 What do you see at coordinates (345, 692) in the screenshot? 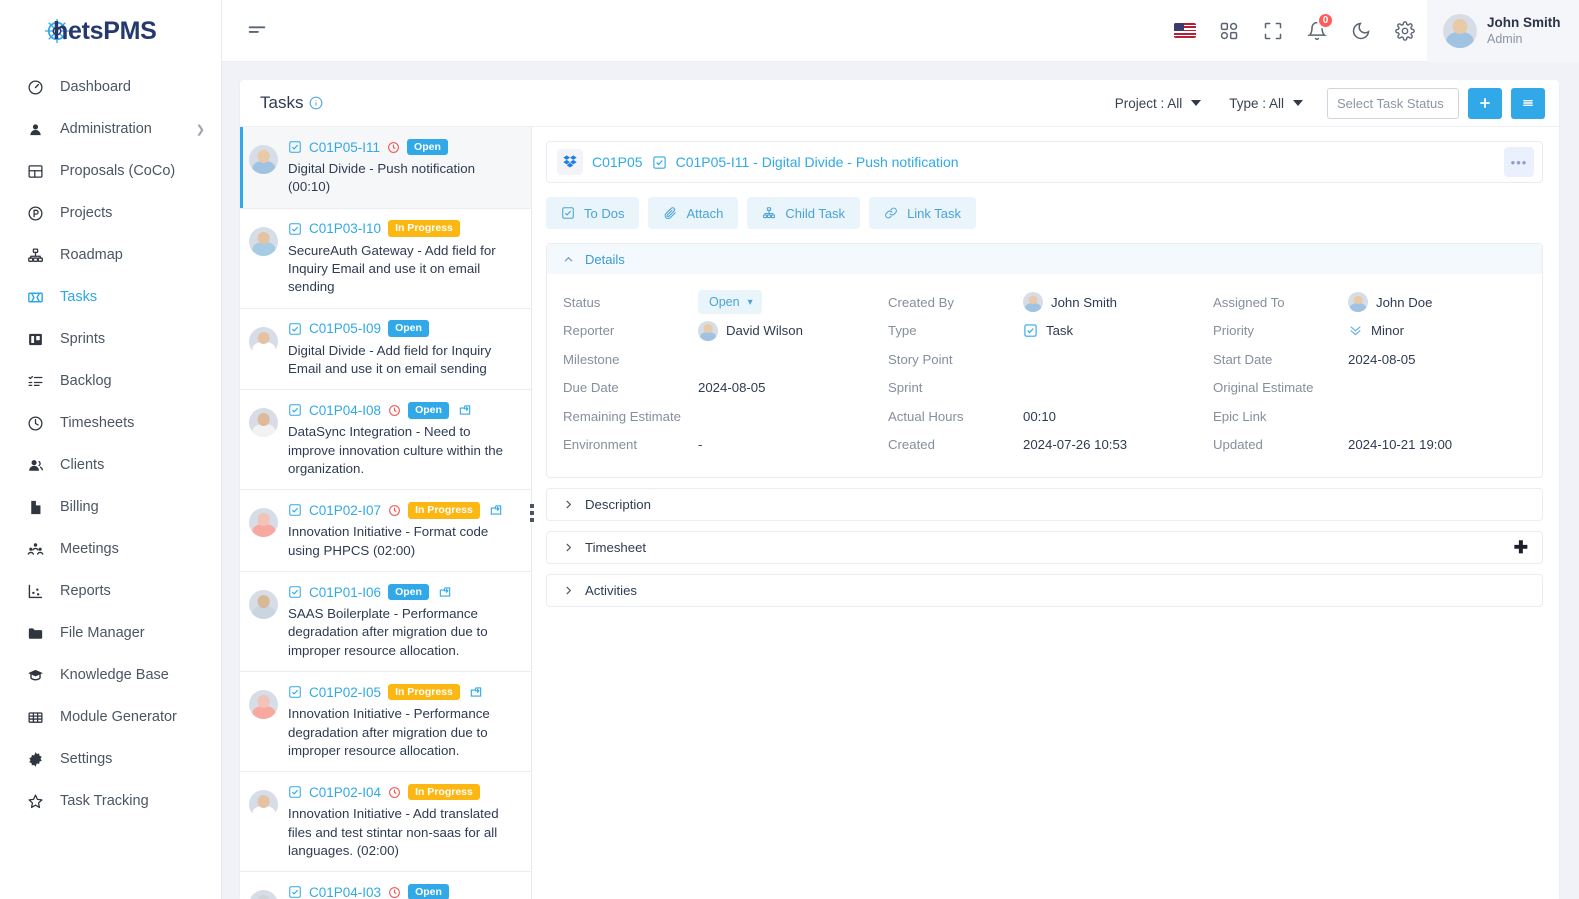
I see `task-key: C01P02-I05` at bounding box center [345, 692].